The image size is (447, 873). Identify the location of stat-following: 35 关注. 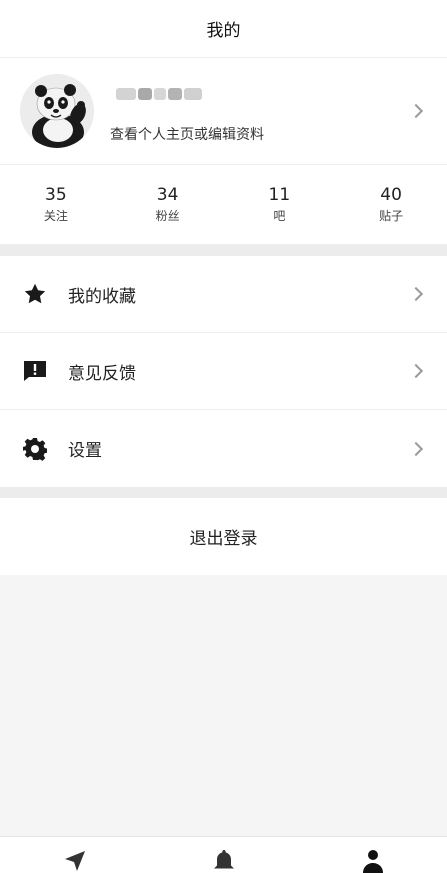
(56, 204).